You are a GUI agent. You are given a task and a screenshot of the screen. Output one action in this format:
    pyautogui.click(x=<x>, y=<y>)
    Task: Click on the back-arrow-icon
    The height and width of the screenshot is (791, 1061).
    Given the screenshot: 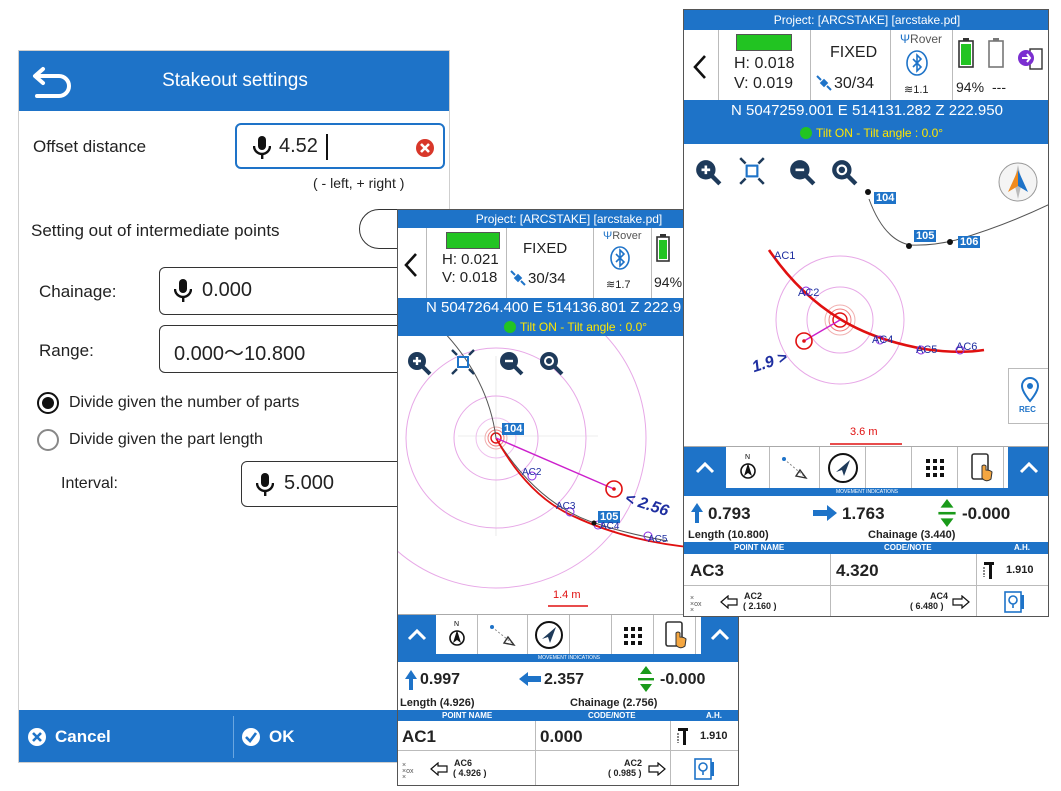 What is the action you would take?
    pyautogui.click(x=53, y=82)
    